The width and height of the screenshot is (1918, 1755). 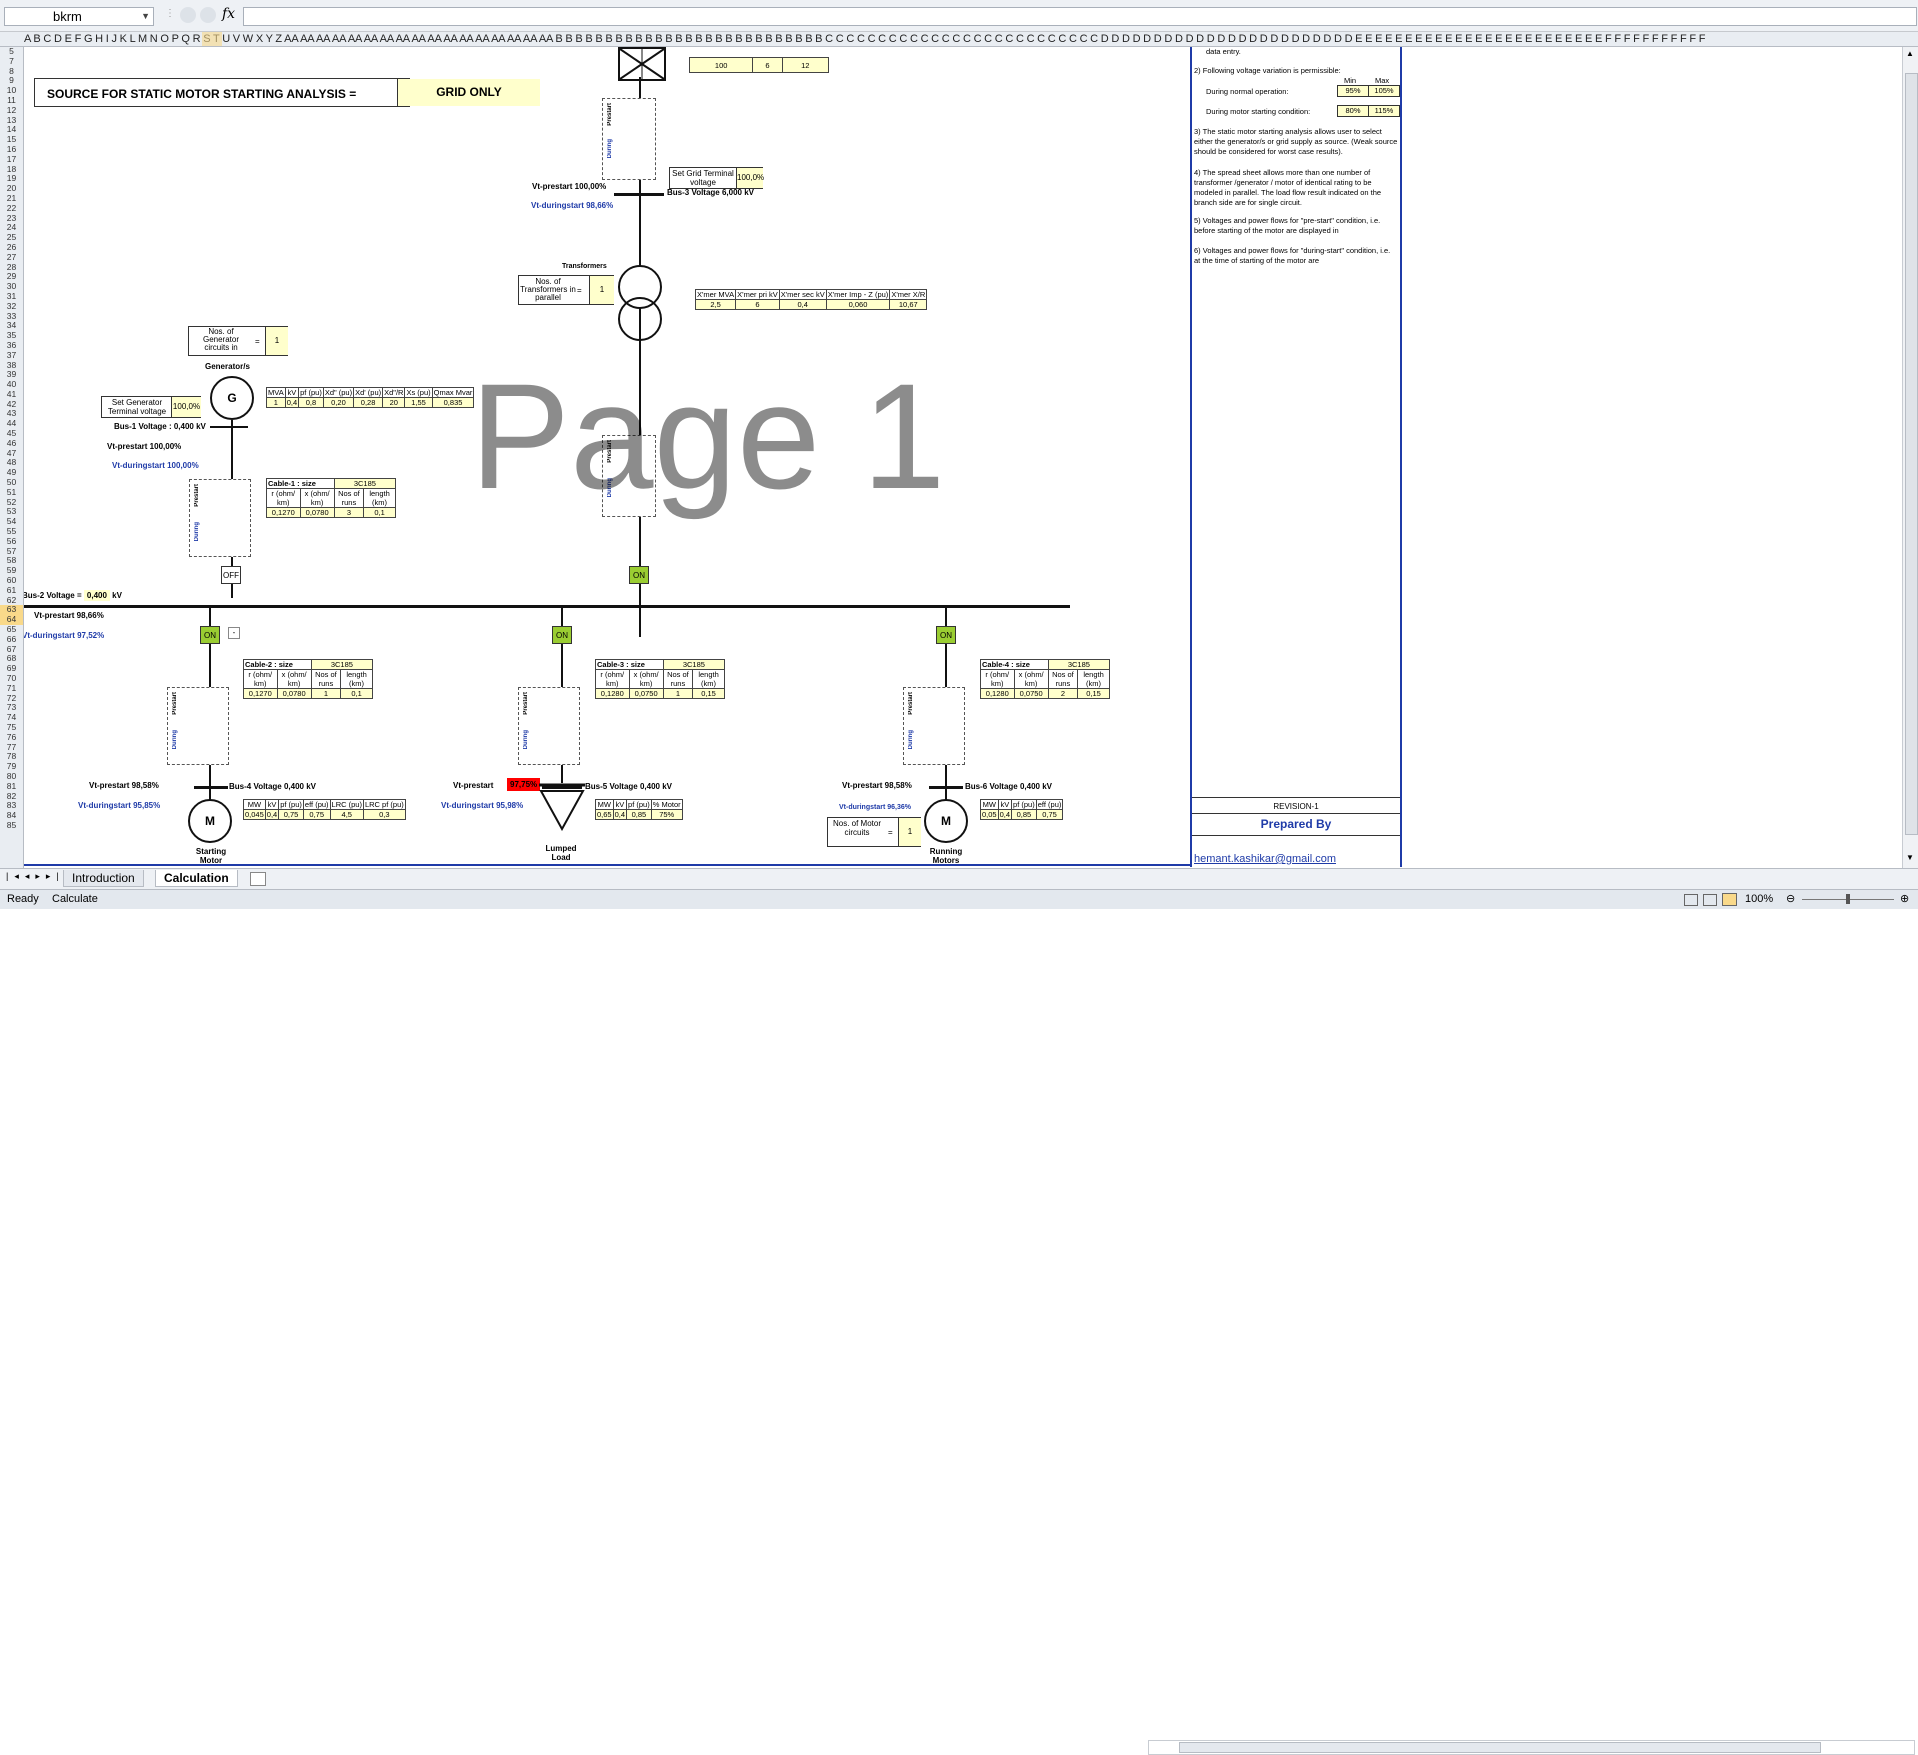 I want to click on nos-gen-value: 1, so click(x=276, y=341).